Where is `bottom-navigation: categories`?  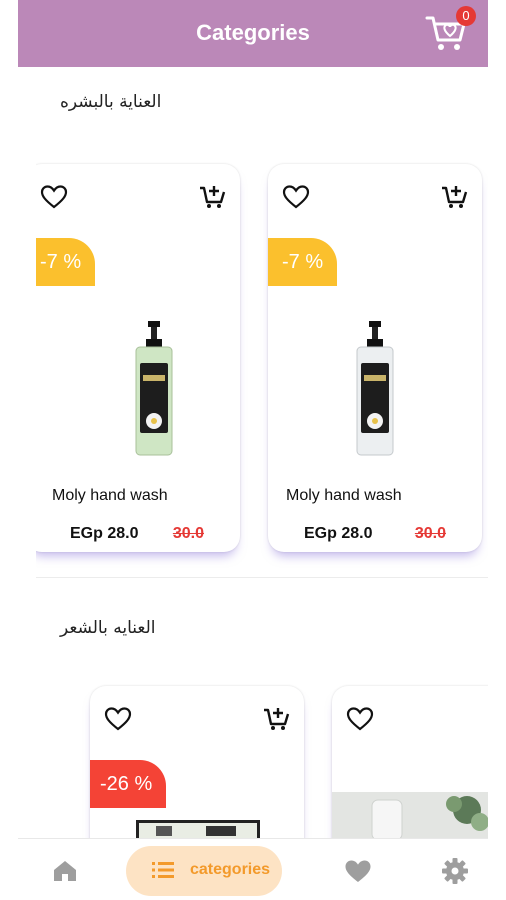 bottom-navigation: categories is located at coordinates (253, 869).